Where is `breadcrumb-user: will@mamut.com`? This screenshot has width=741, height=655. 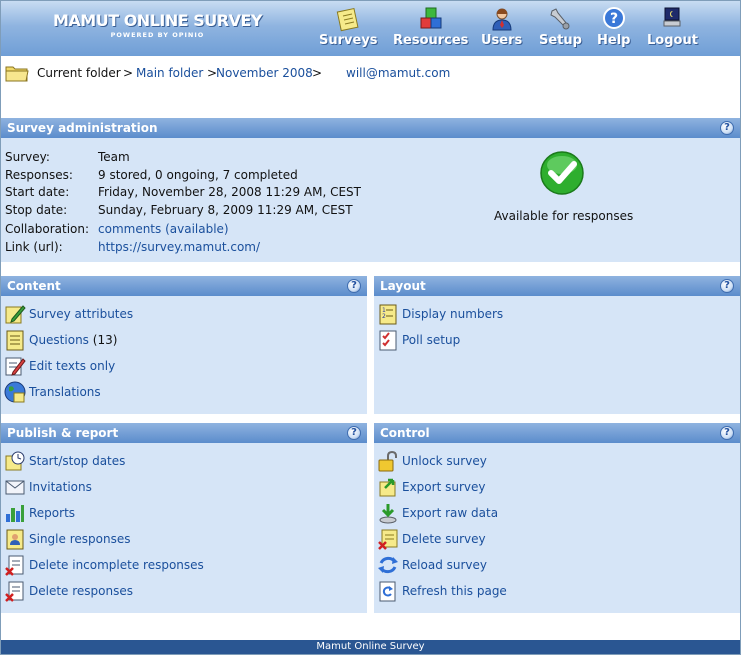 breadcrumb-user: will@mamut.com is located at coordinates (398, 73).